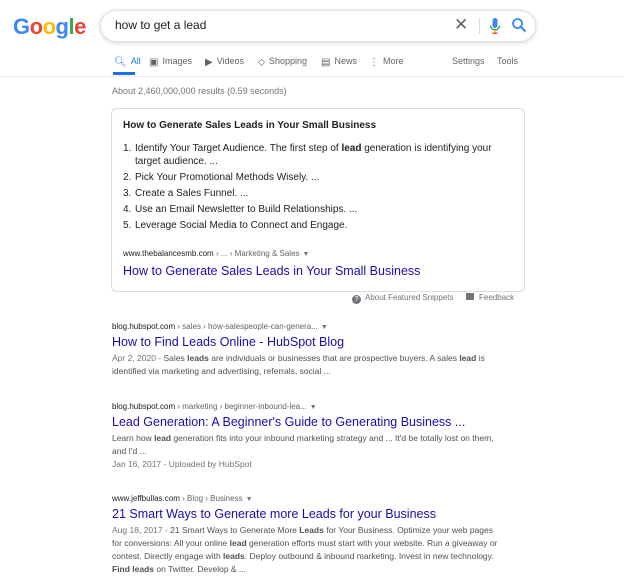  What do you see at coordinates (311, 530) in the screenshot?
I see `snippet-bold: Leads` at bounding box center [311, 530].